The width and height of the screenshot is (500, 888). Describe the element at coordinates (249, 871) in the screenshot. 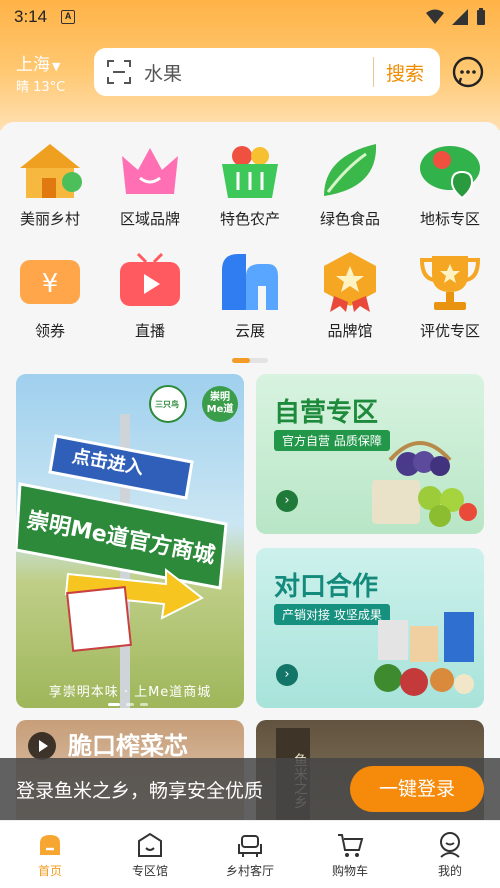

I see `tab-label: 乡村客厅` at that location.